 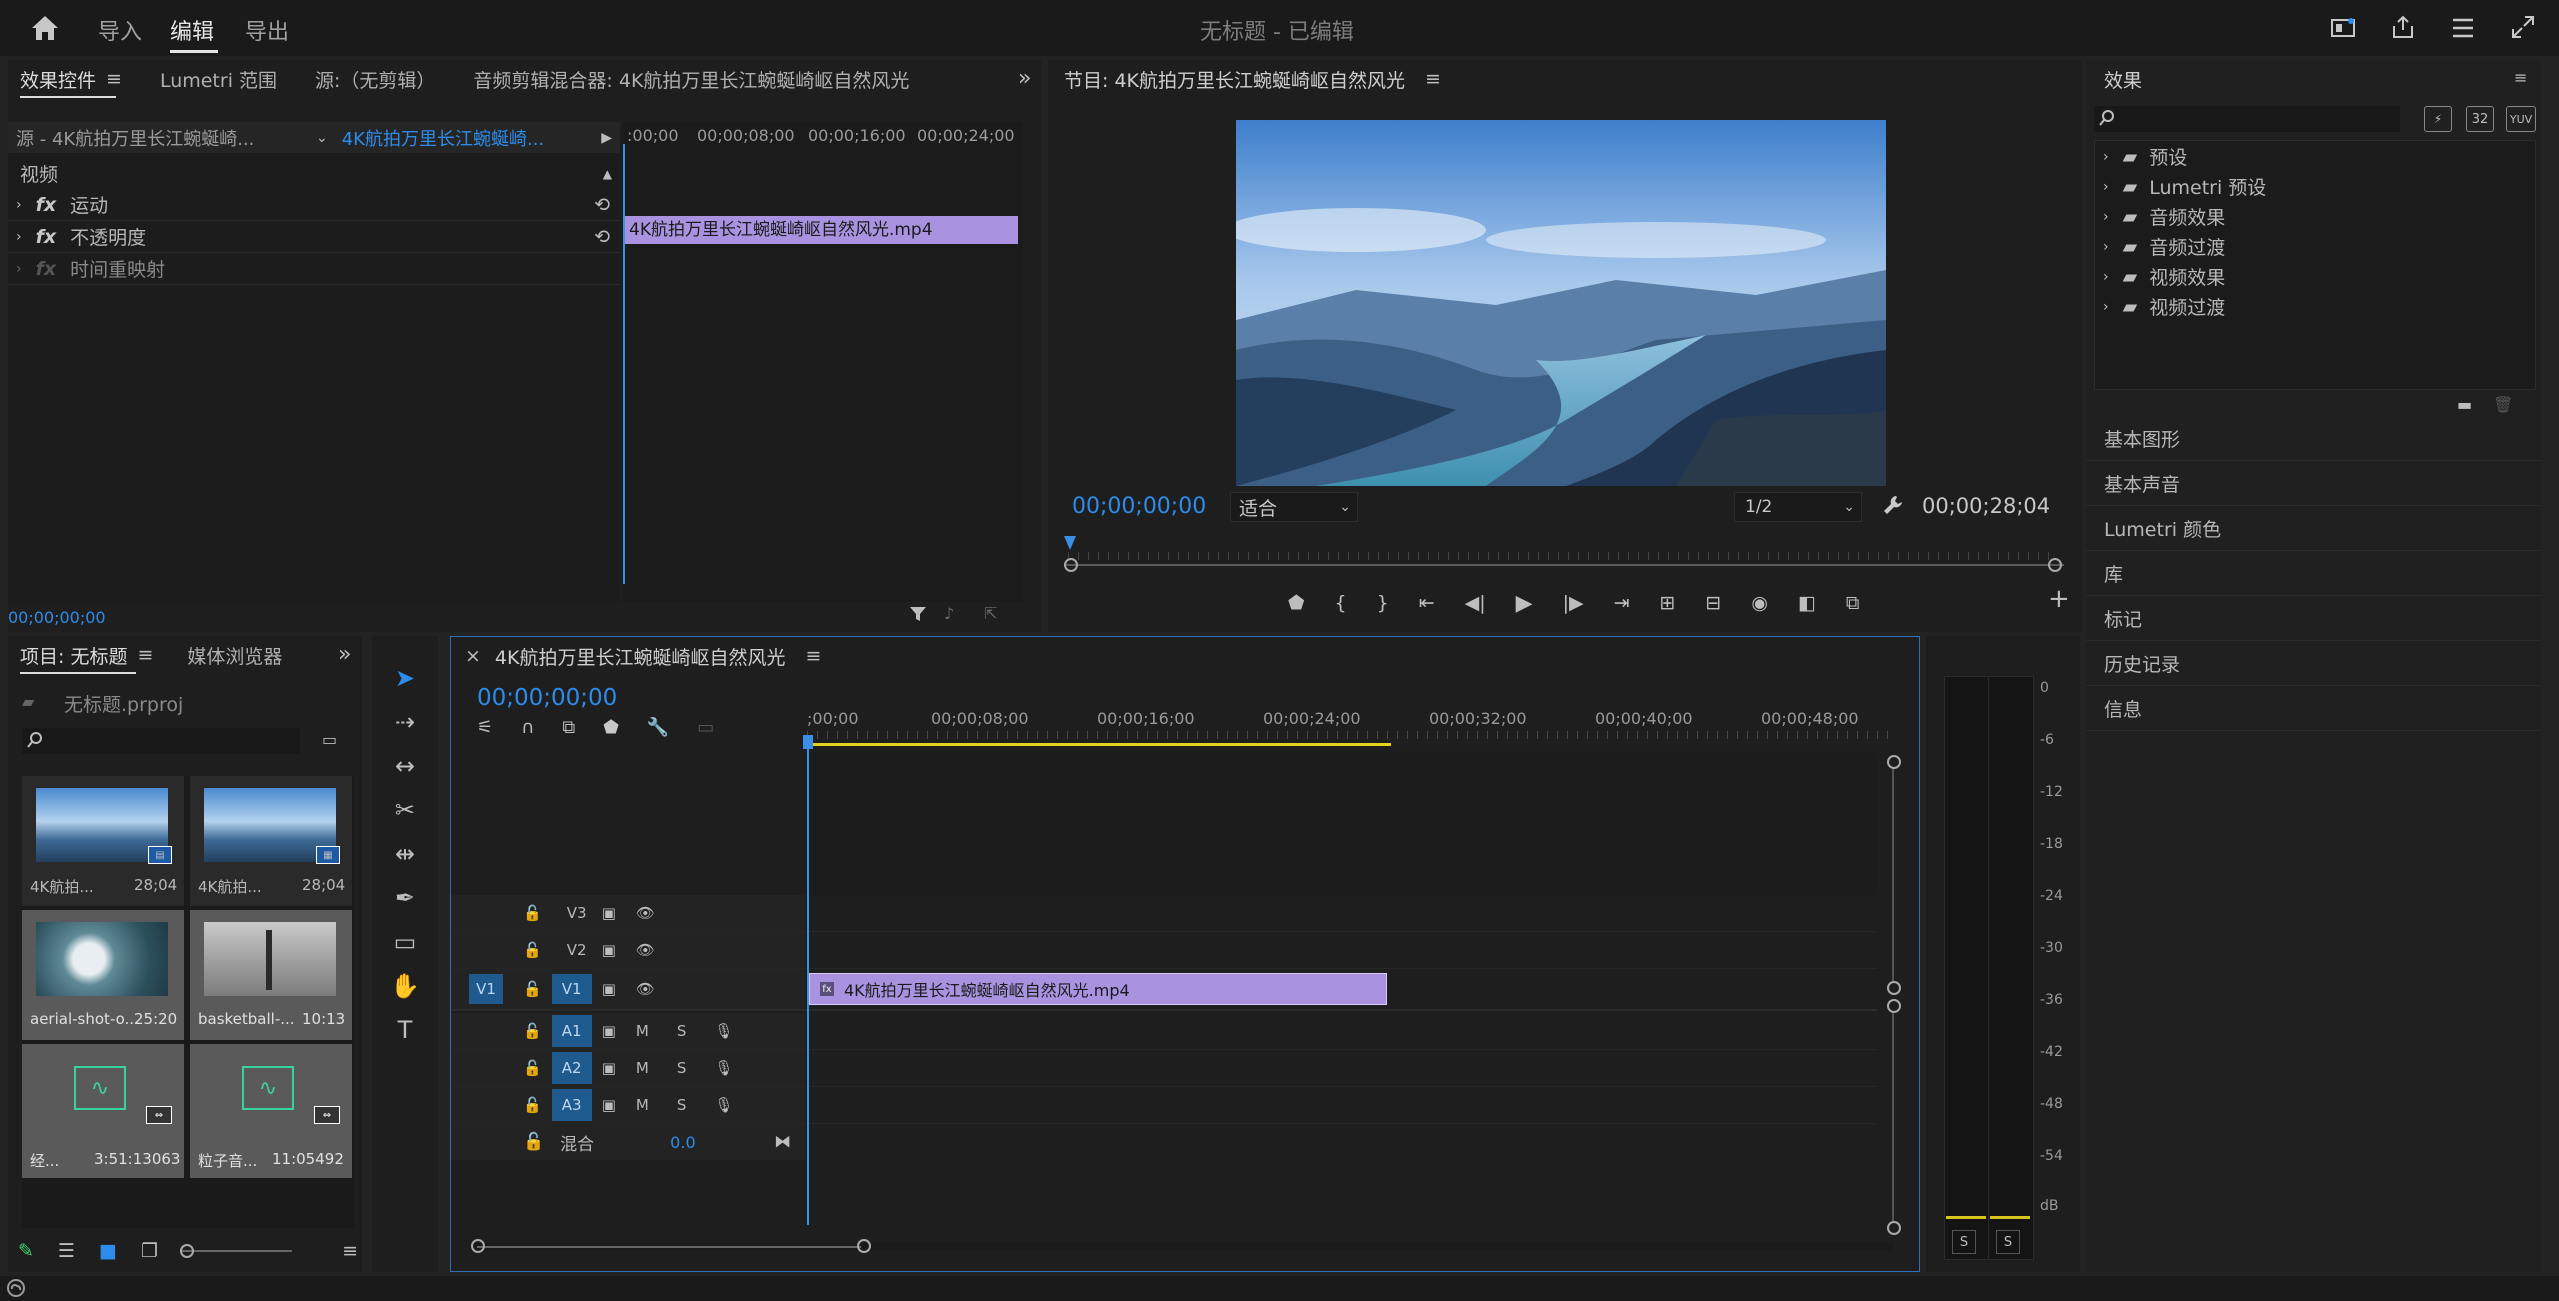 What do you see at coordinates (669, 1247) in the screenshot?
I see `timeline-hscroll-thumb` at bounding box center [669, 1247].